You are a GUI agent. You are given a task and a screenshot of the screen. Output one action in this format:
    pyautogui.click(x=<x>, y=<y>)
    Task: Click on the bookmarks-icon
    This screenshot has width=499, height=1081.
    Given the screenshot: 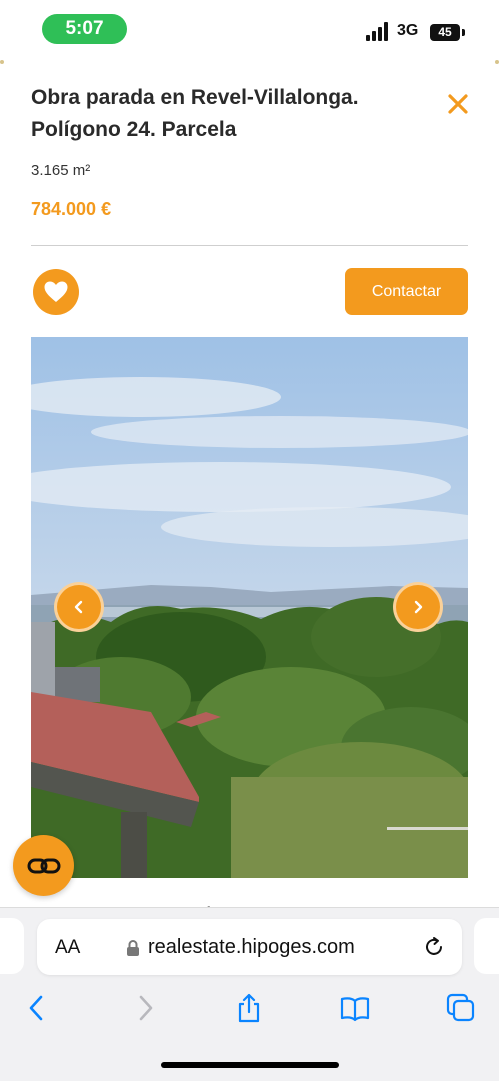 What is the action you would take?
    pyautogui.click(x=355, y=1008)
    